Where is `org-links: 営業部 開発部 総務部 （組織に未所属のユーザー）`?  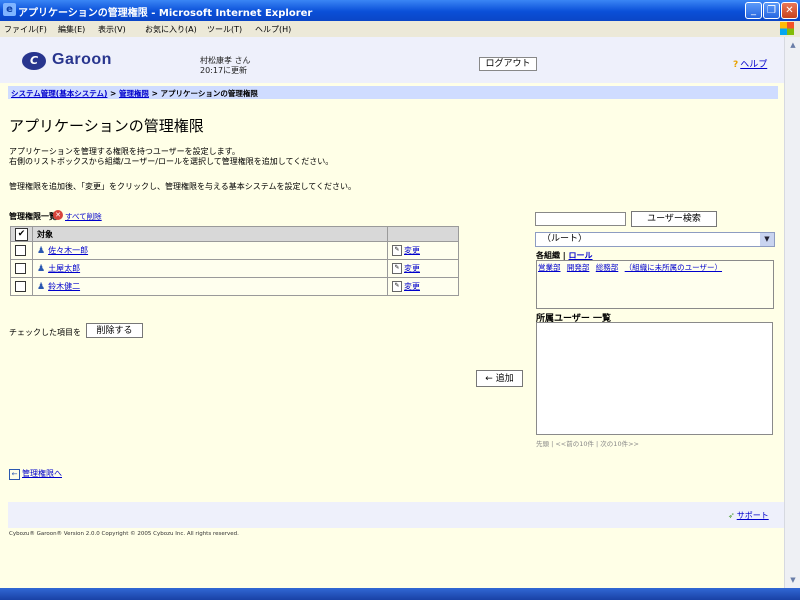 org-links: 営業部 開発部 総務部 （組織に未所属のユーザー） is located at coordinates (632, 267).